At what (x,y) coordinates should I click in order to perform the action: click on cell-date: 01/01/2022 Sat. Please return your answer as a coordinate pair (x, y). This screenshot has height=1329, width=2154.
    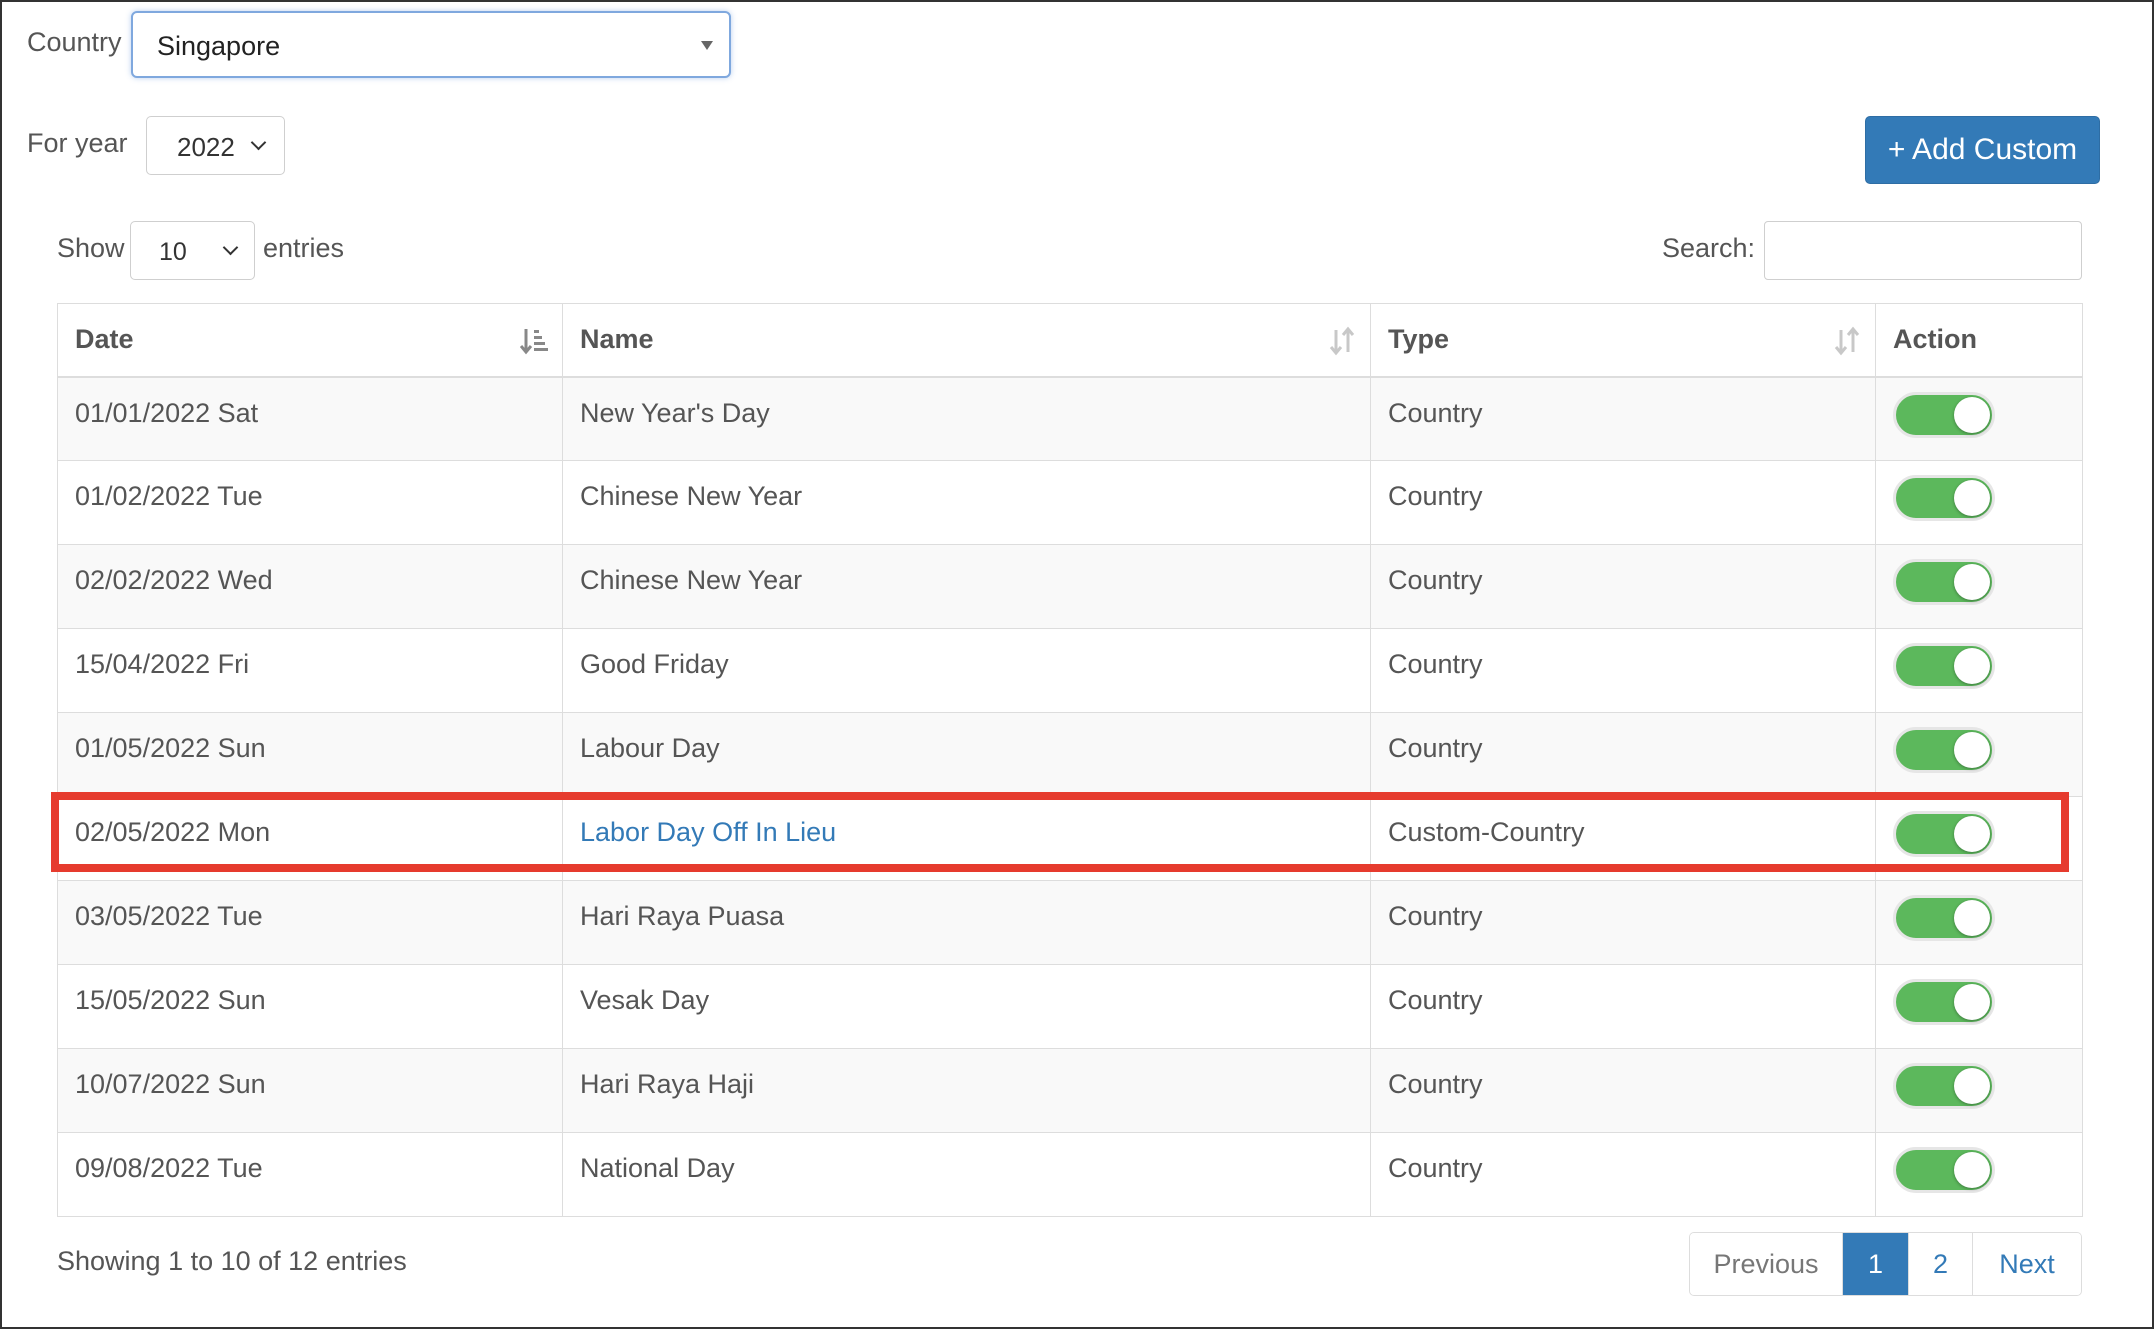
    Looking at the image, I should click on (310, 418).